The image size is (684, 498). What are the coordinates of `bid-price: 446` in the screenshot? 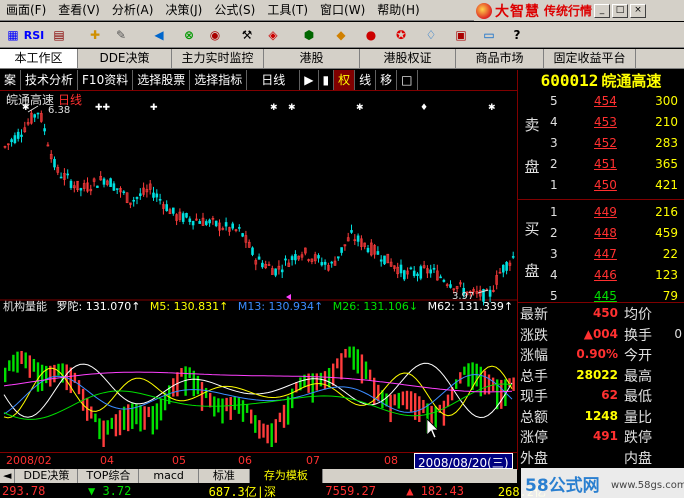 It's located at (605, 275).